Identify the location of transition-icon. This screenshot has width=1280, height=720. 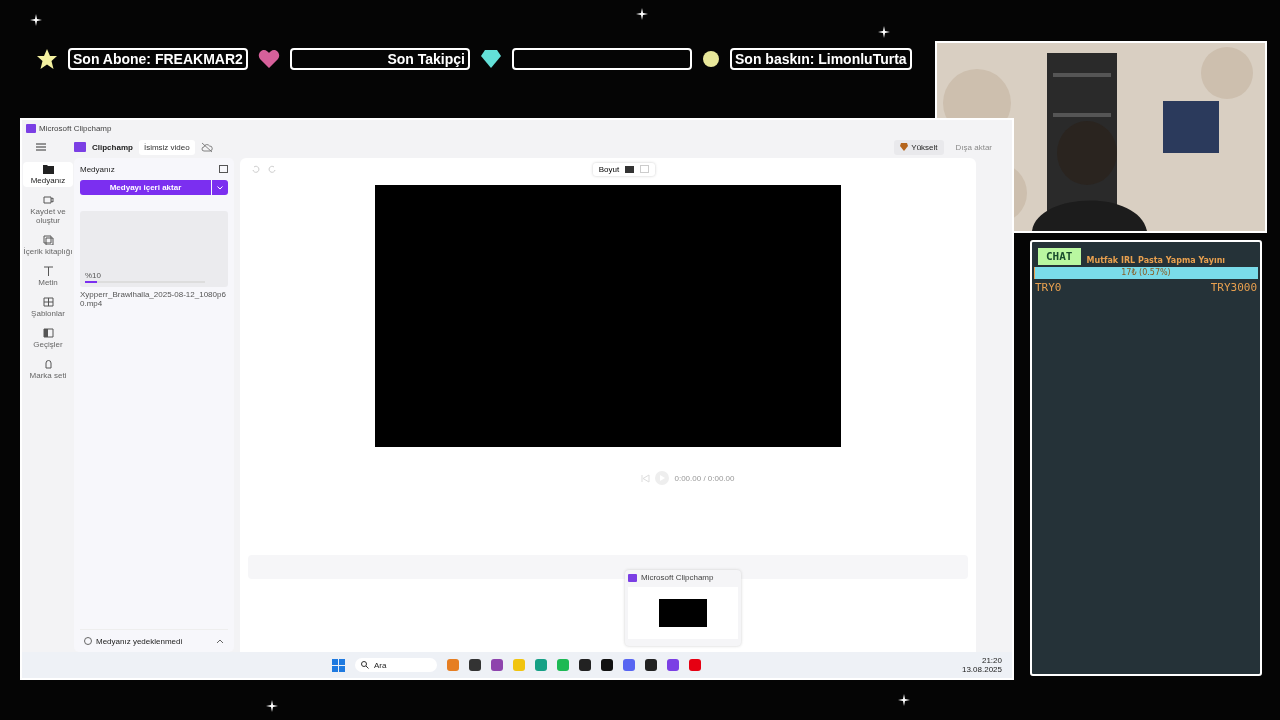
(48, 333).